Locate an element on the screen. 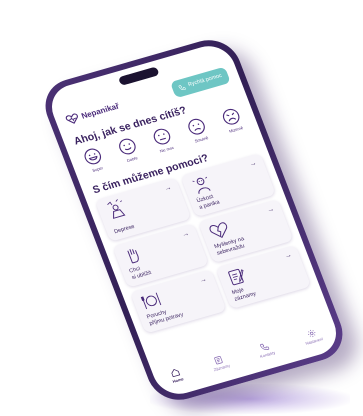 The width and height of the screenshot is (363, 416). nav-kontakty: Kontakty is located at coordinates (265, 349).